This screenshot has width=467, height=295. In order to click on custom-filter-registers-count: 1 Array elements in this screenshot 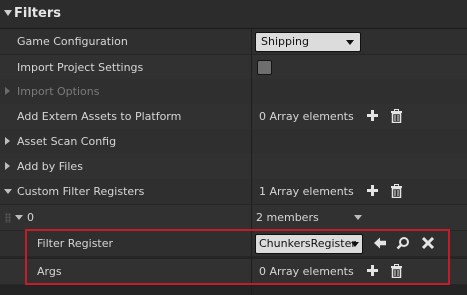, I will do `click(306, 191)`.